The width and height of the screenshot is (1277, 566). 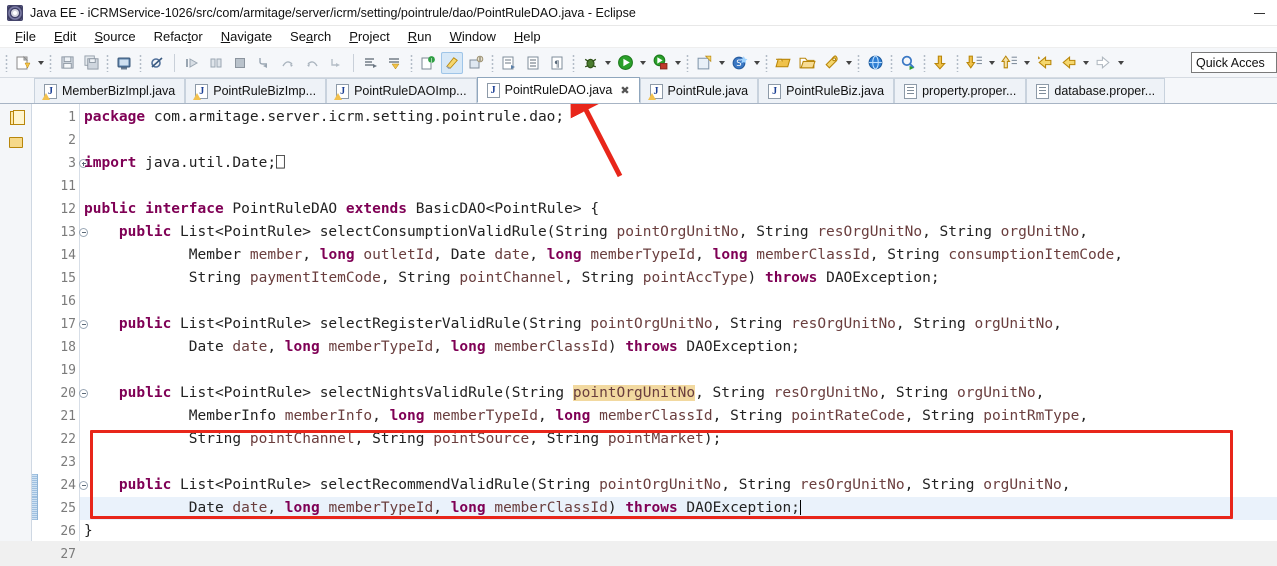 I want to click on code-token: orgUnitNo, so click(x=996, y=393).